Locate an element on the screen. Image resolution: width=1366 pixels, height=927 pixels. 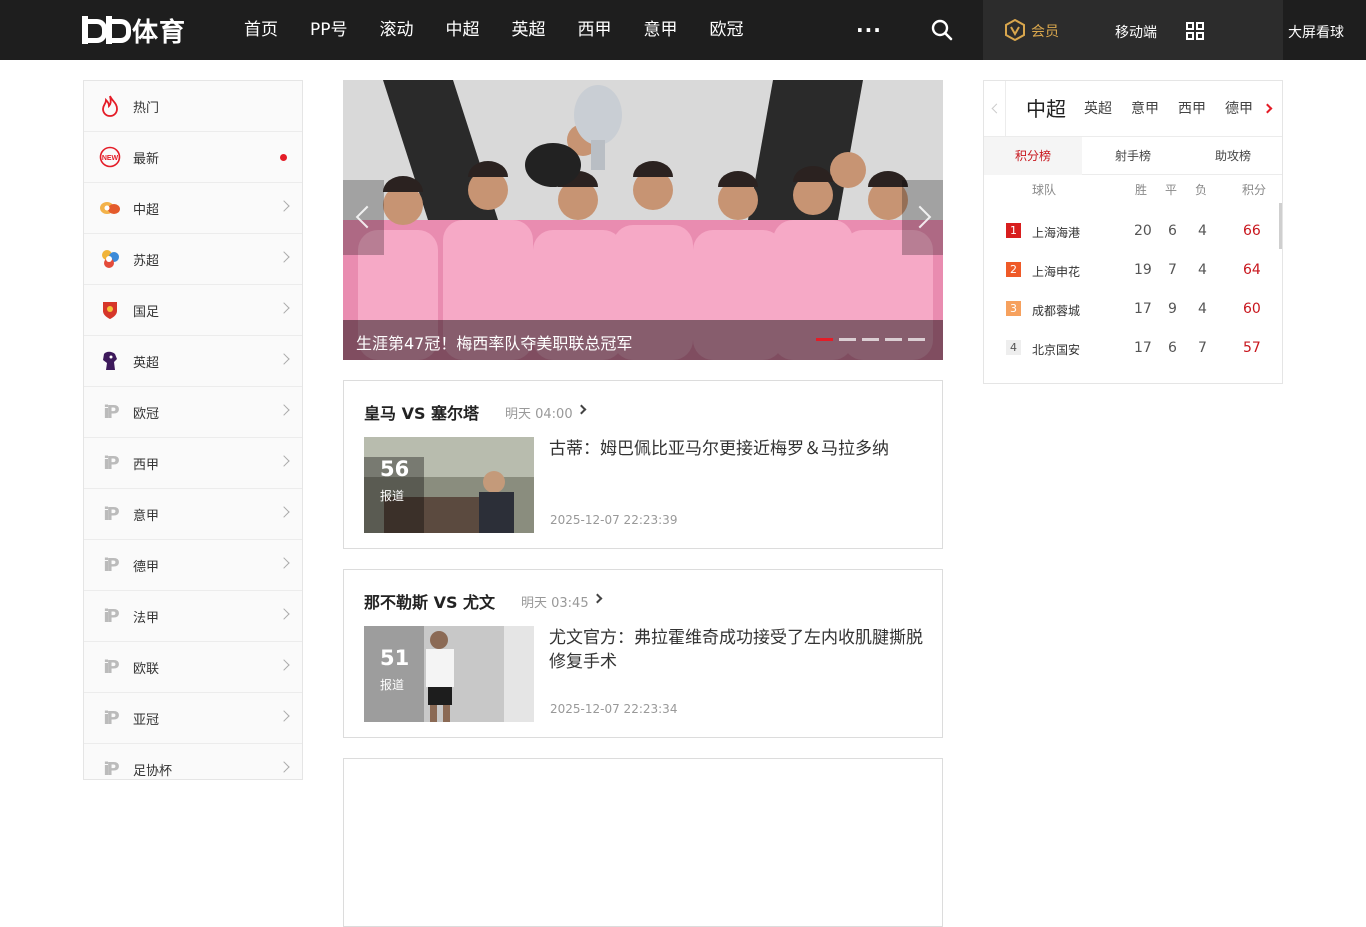
flame-icon is located at coordinates (110, 106).